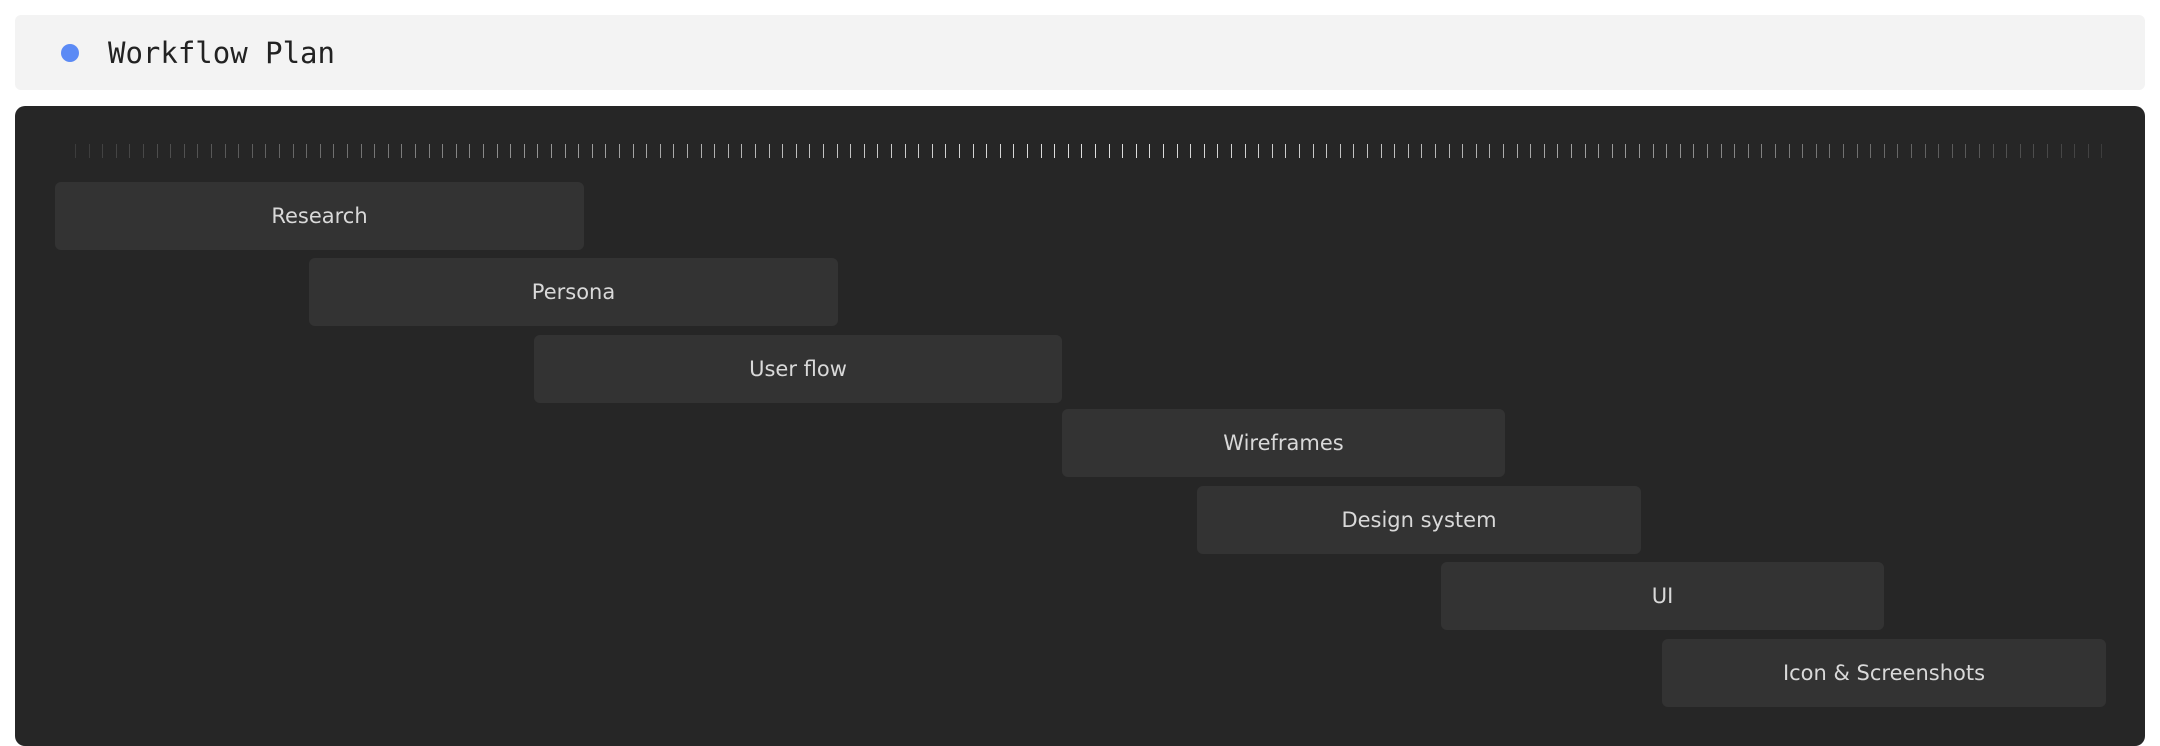  What do you see at coordinates (573, 292) in the screenshot?
I see `task-bar-persona: Persona` at bounding box center [573, 292].